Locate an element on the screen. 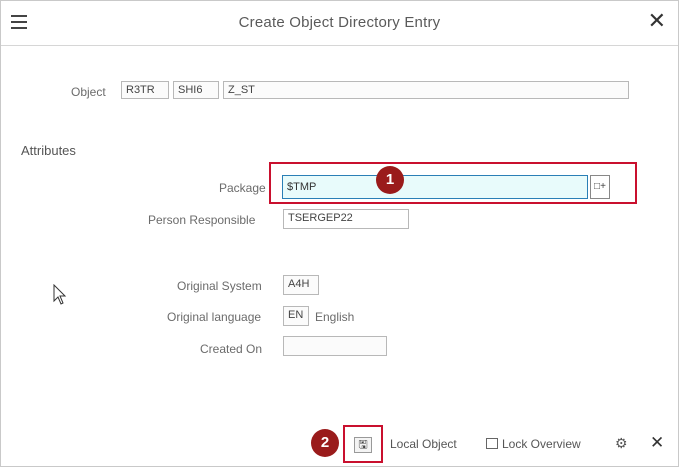 The height and width of the screenshot is (467, 679). lock-icon is located at coordinates (492, 443).